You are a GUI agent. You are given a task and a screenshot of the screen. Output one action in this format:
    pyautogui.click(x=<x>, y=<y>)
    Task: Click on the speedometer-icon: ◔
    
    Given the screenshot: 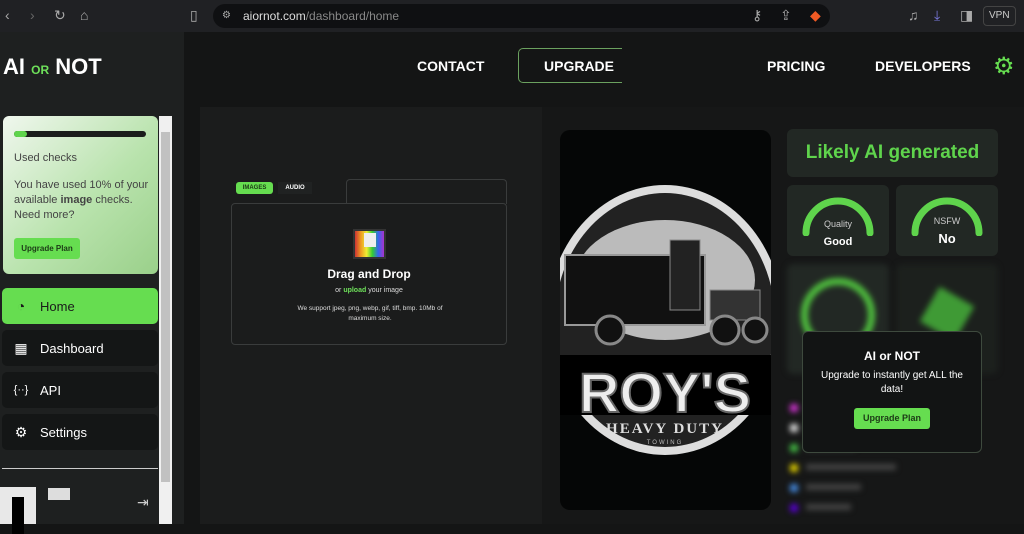 What is the action you would take?
    pyautogui.click(x=21, y=306)
    